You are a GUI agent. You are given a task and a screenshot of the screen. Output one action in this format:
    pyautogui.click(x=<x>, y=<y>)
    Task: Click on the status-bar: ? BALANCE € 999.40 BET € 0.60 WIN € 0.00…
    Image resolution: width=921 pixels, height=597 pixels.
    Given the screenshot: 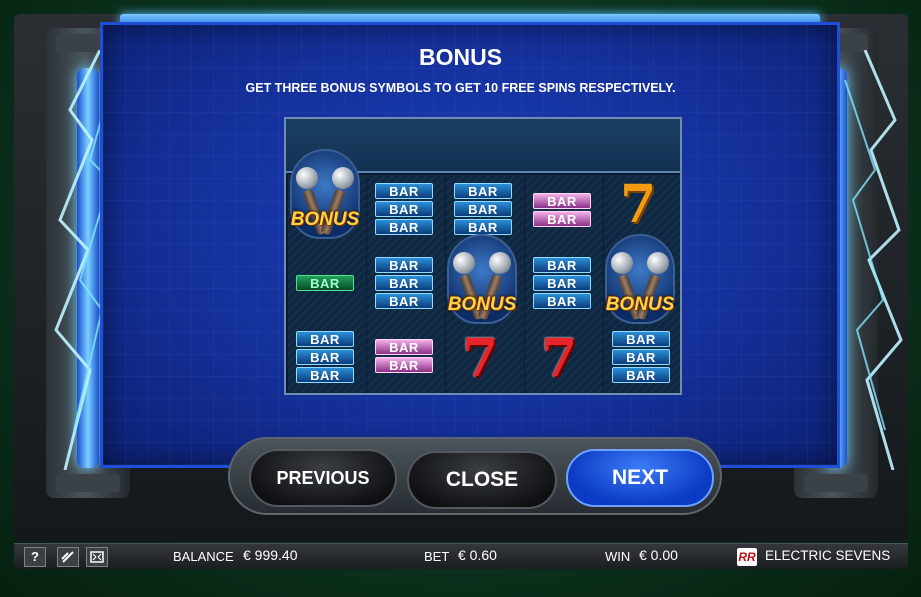 What is the action you would take?
    pyautogui.click(x=461, y=556)
    